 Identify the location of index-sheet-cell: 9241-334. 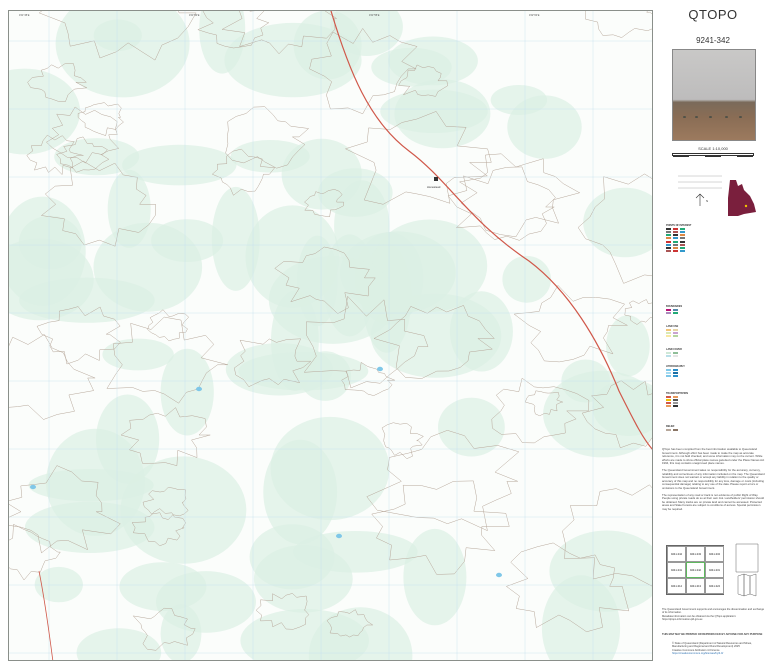
(714, 554).